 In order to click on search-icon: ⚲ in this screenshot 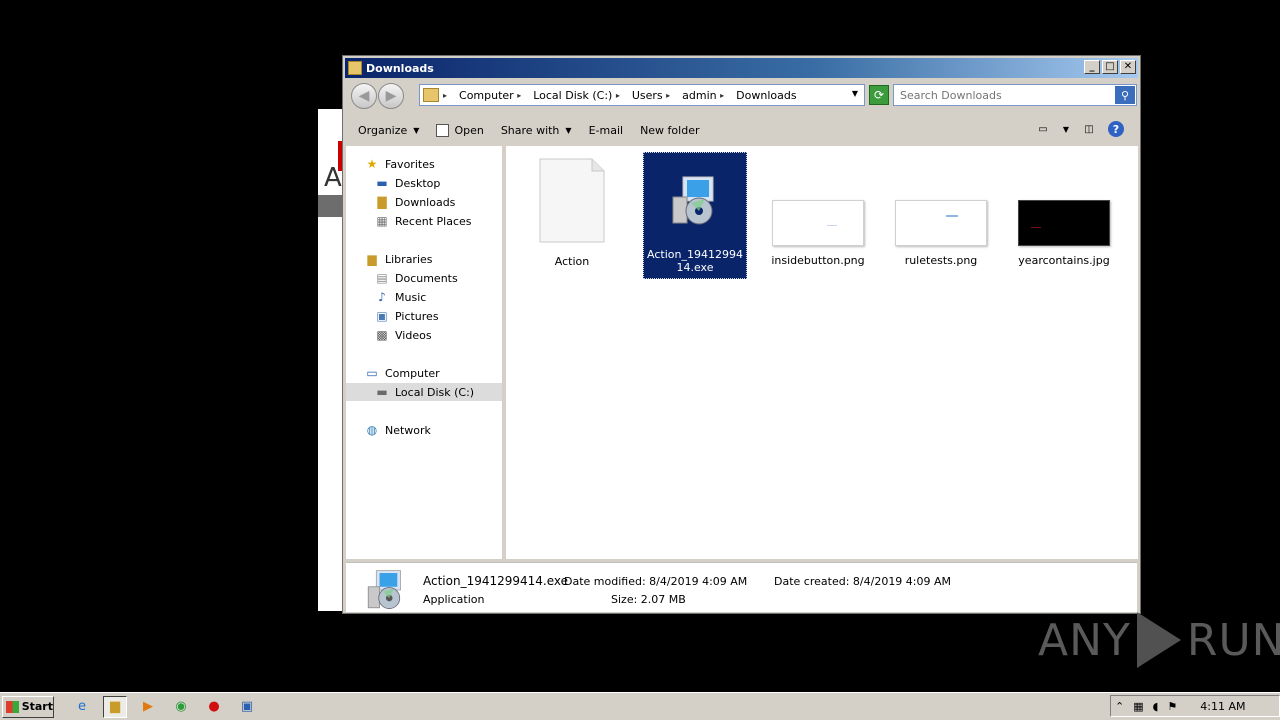, I will do `click(1125, 95)`.